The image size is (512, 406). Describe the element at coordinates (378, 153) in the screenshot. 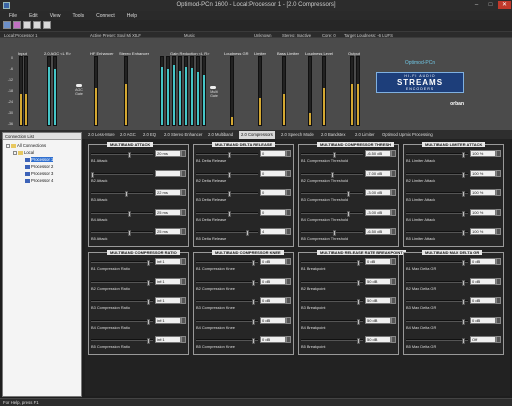

I see `value-field: -6.50 dB` at that location.